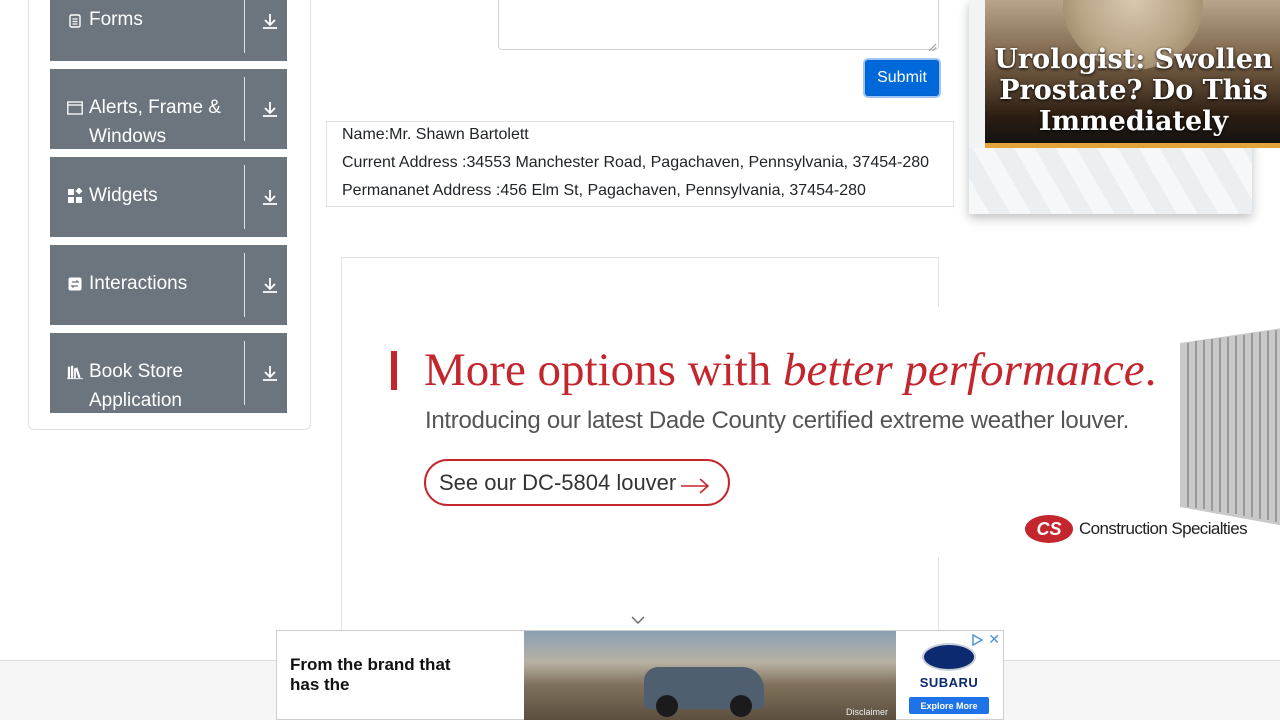 The width and height of the screenshot is (1280, 720). Describe the element at coordinates (964, 370) in the screenshot. I see `headline-emphasis: better performance` at that location.